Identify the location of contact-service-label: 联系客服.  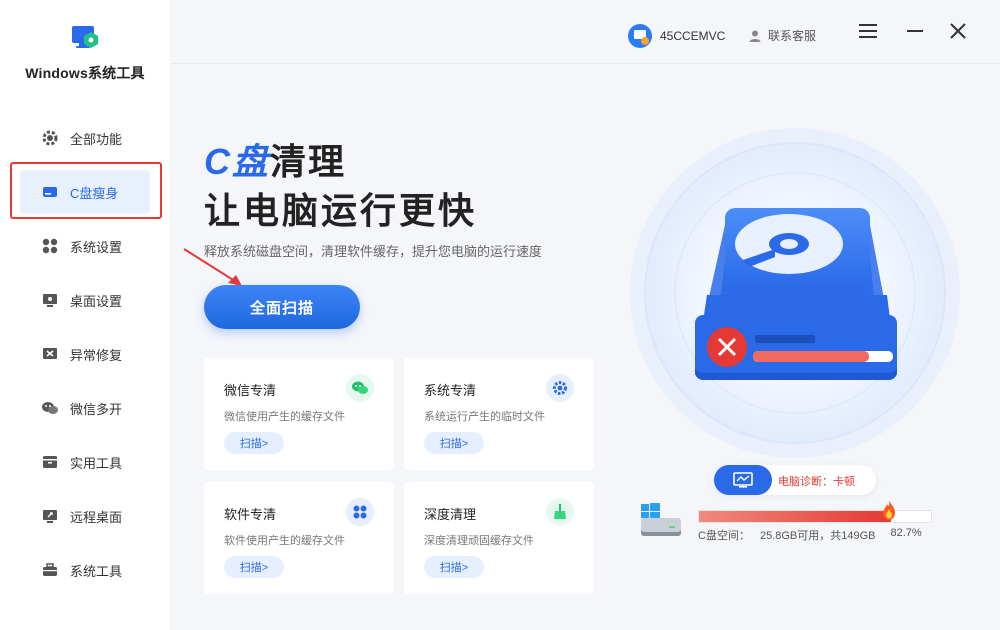
(792, 36).